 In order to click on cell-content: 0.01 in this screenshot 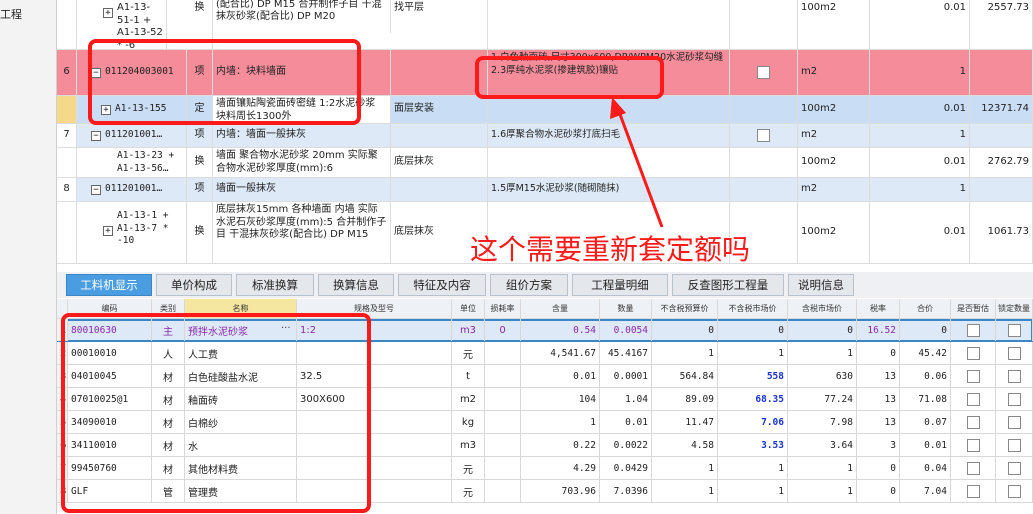, I will do `click(560, 376)`.